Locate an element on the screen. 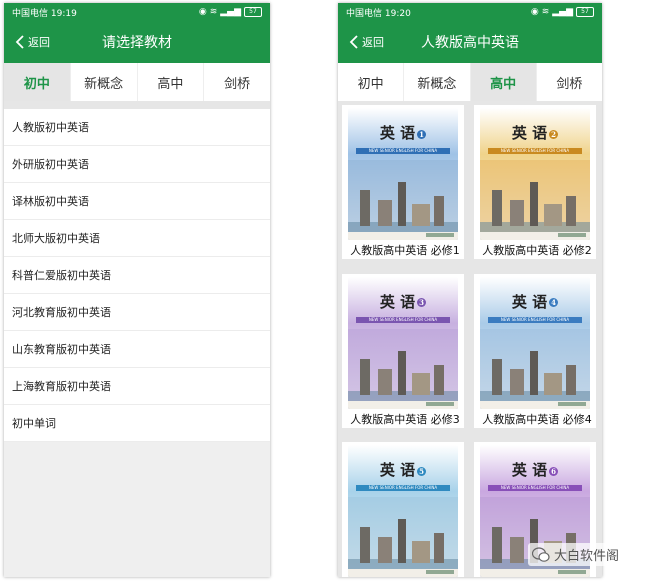  divider is located at coordinates (137, 105).